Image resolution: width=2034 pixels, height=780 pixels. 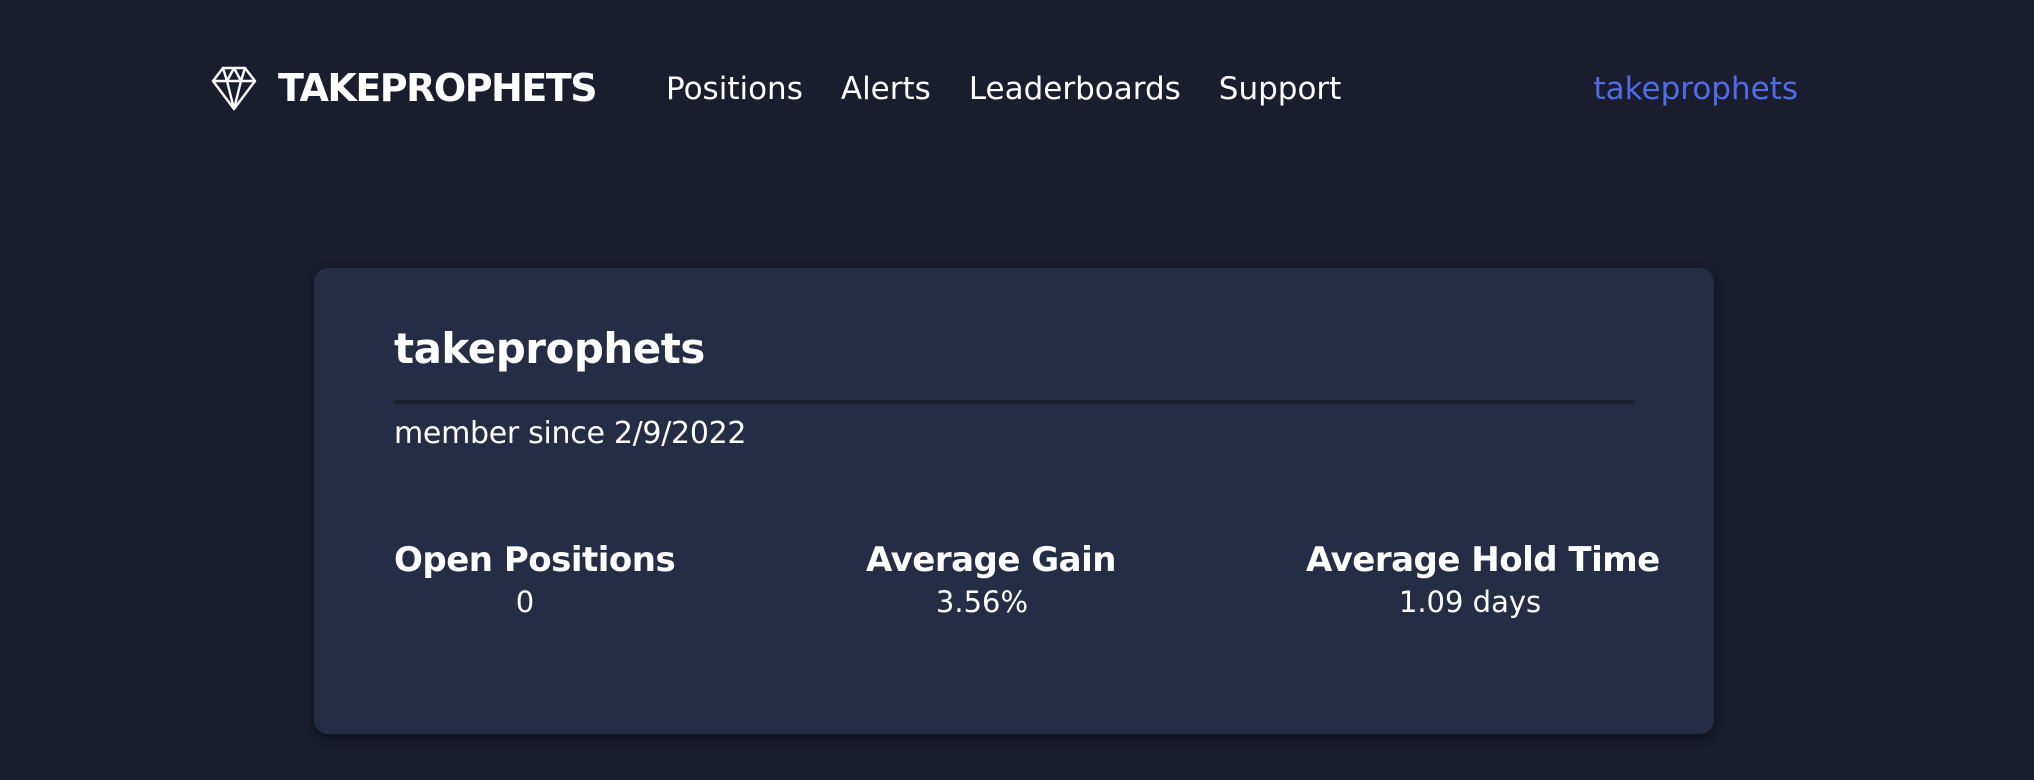 I want to click on stat-label: Average Hold Time, so click(x=1483, y=560).